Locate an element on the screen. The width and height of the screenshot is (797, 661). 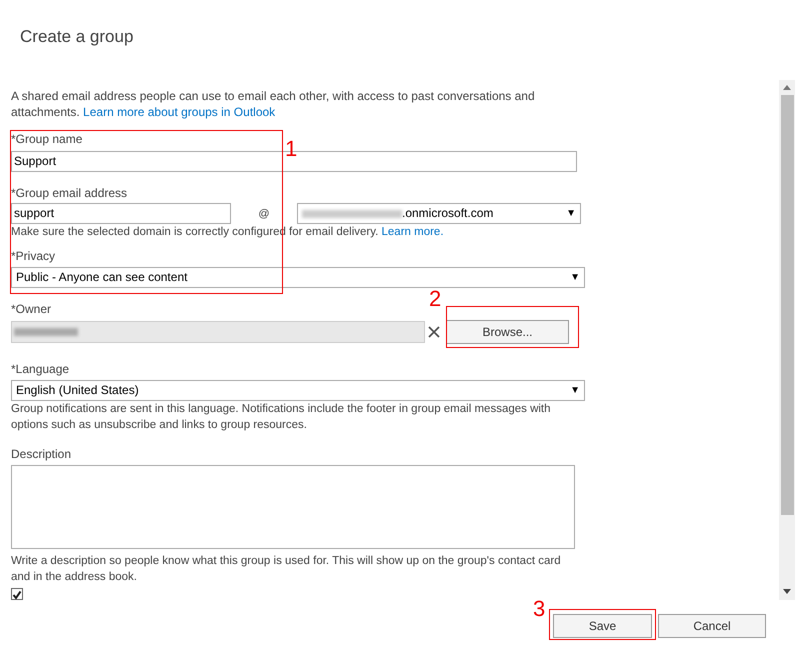
language-dropdown: English (United States) ▼ is located at coordinates (298, 390).